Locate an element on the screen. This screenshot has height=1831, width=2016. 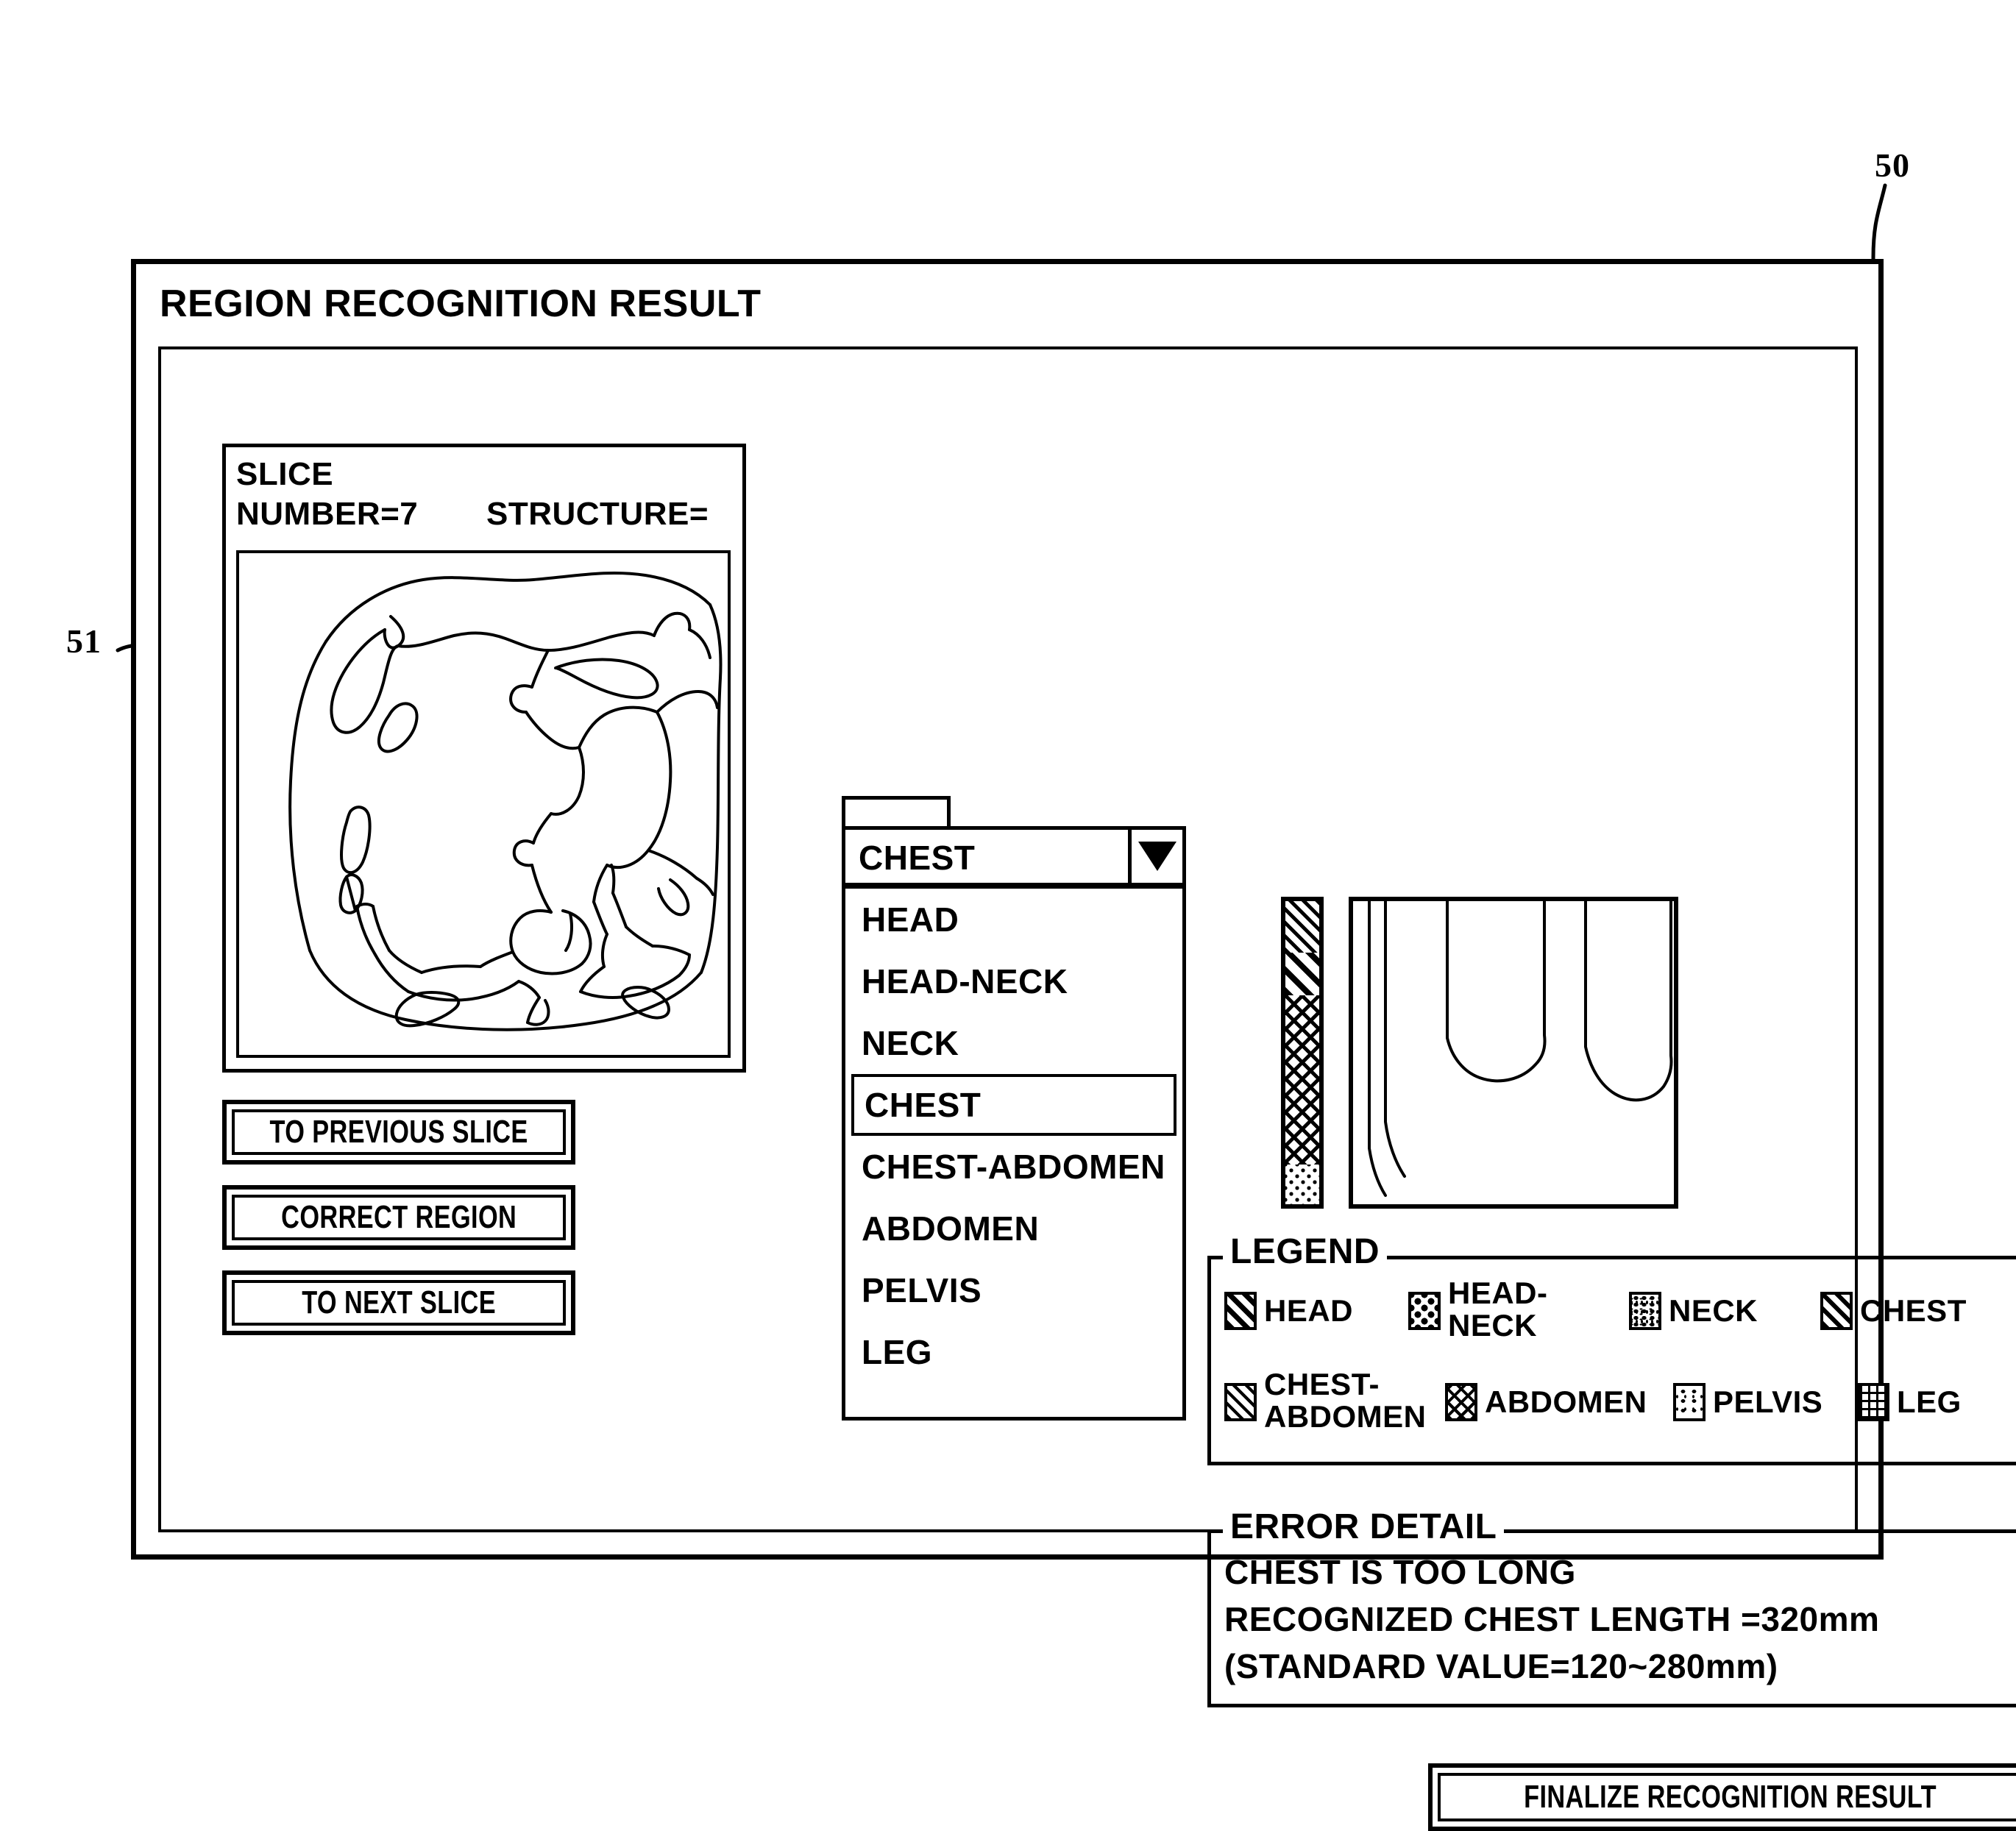
ct-slice-image is located at coordinates (483, 804).